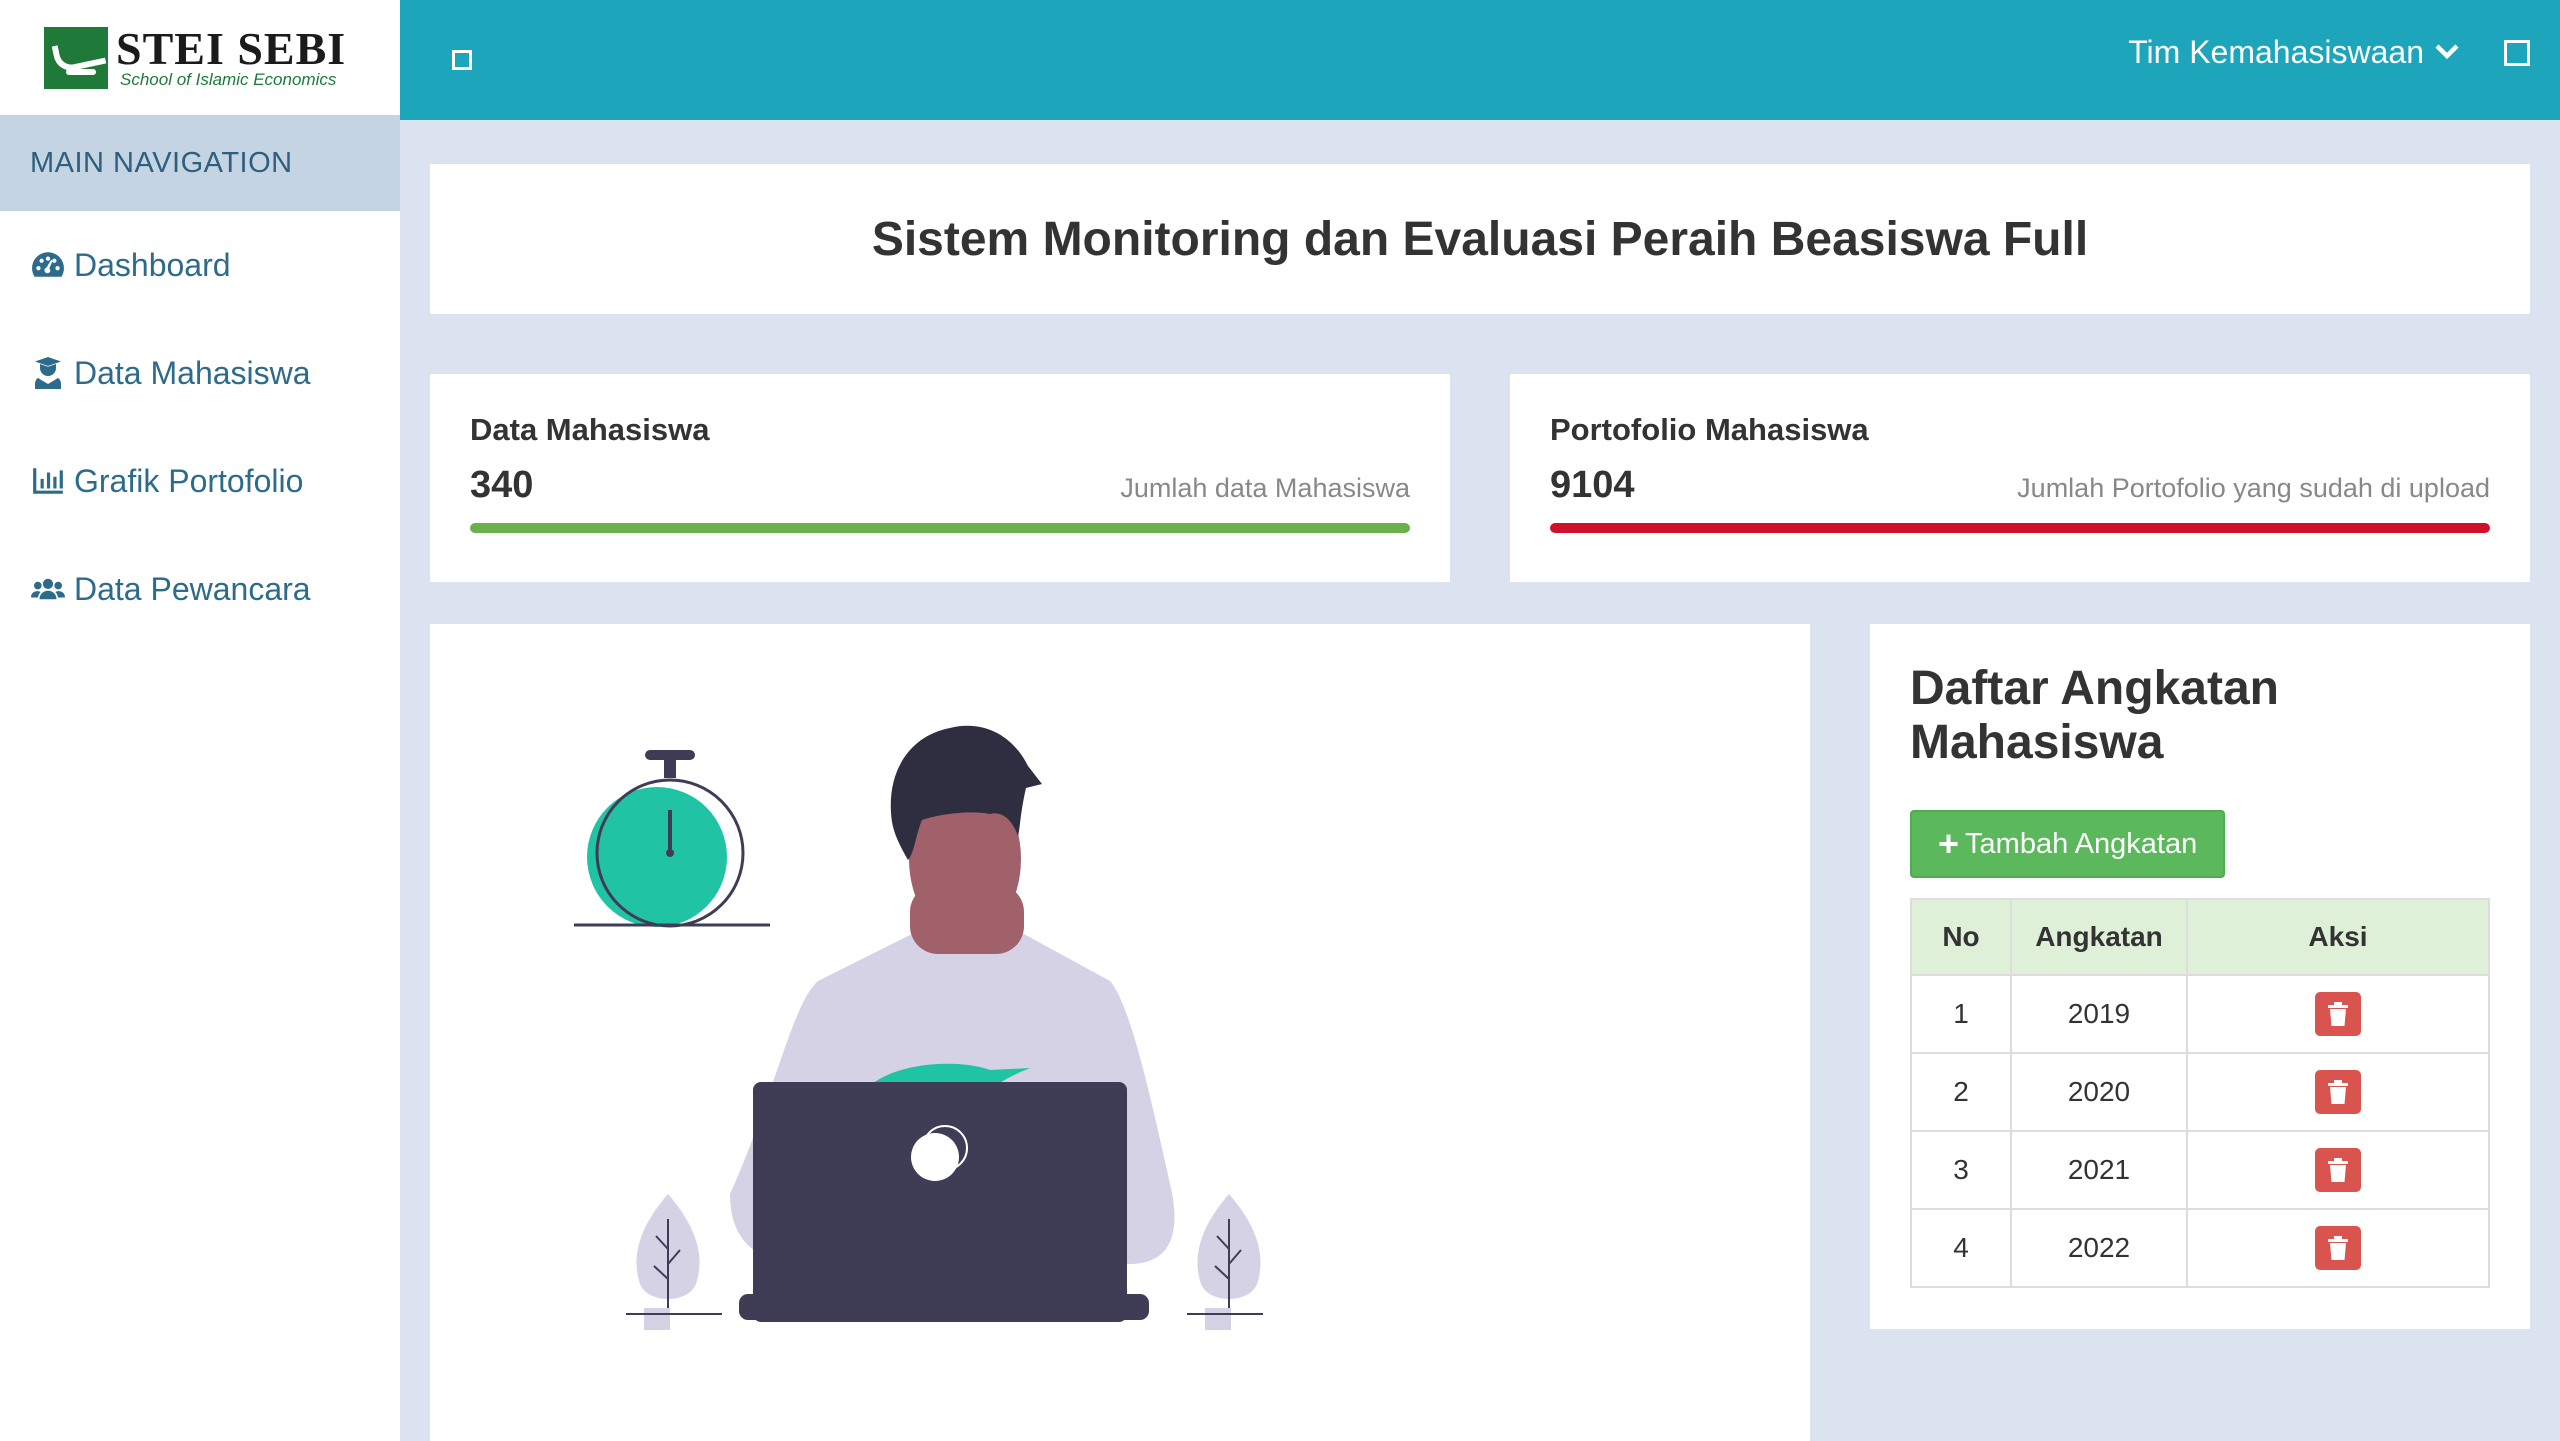 This screenshot has width=2560, height=1441. I want to click on table-row: 3 2021, so click(2200, 1170).